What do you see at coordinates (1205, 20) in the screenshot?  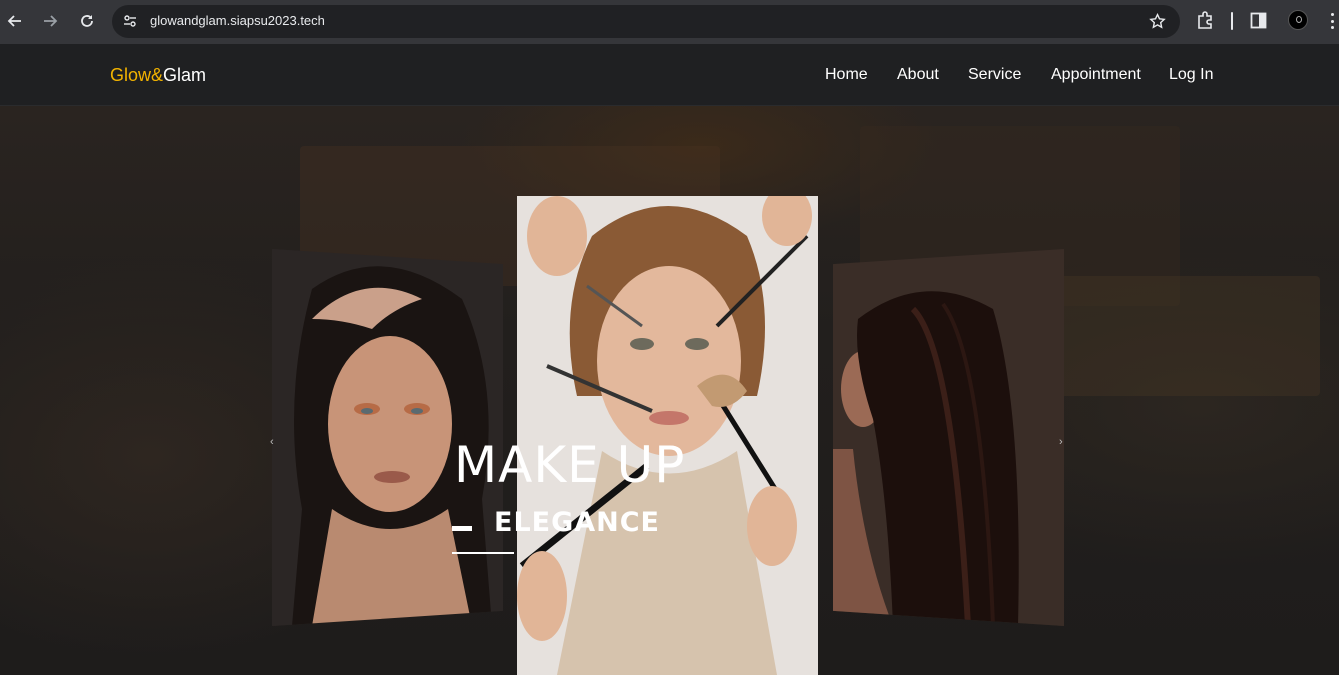 I see `extensions-icon` at bounding box center [1205, 20].